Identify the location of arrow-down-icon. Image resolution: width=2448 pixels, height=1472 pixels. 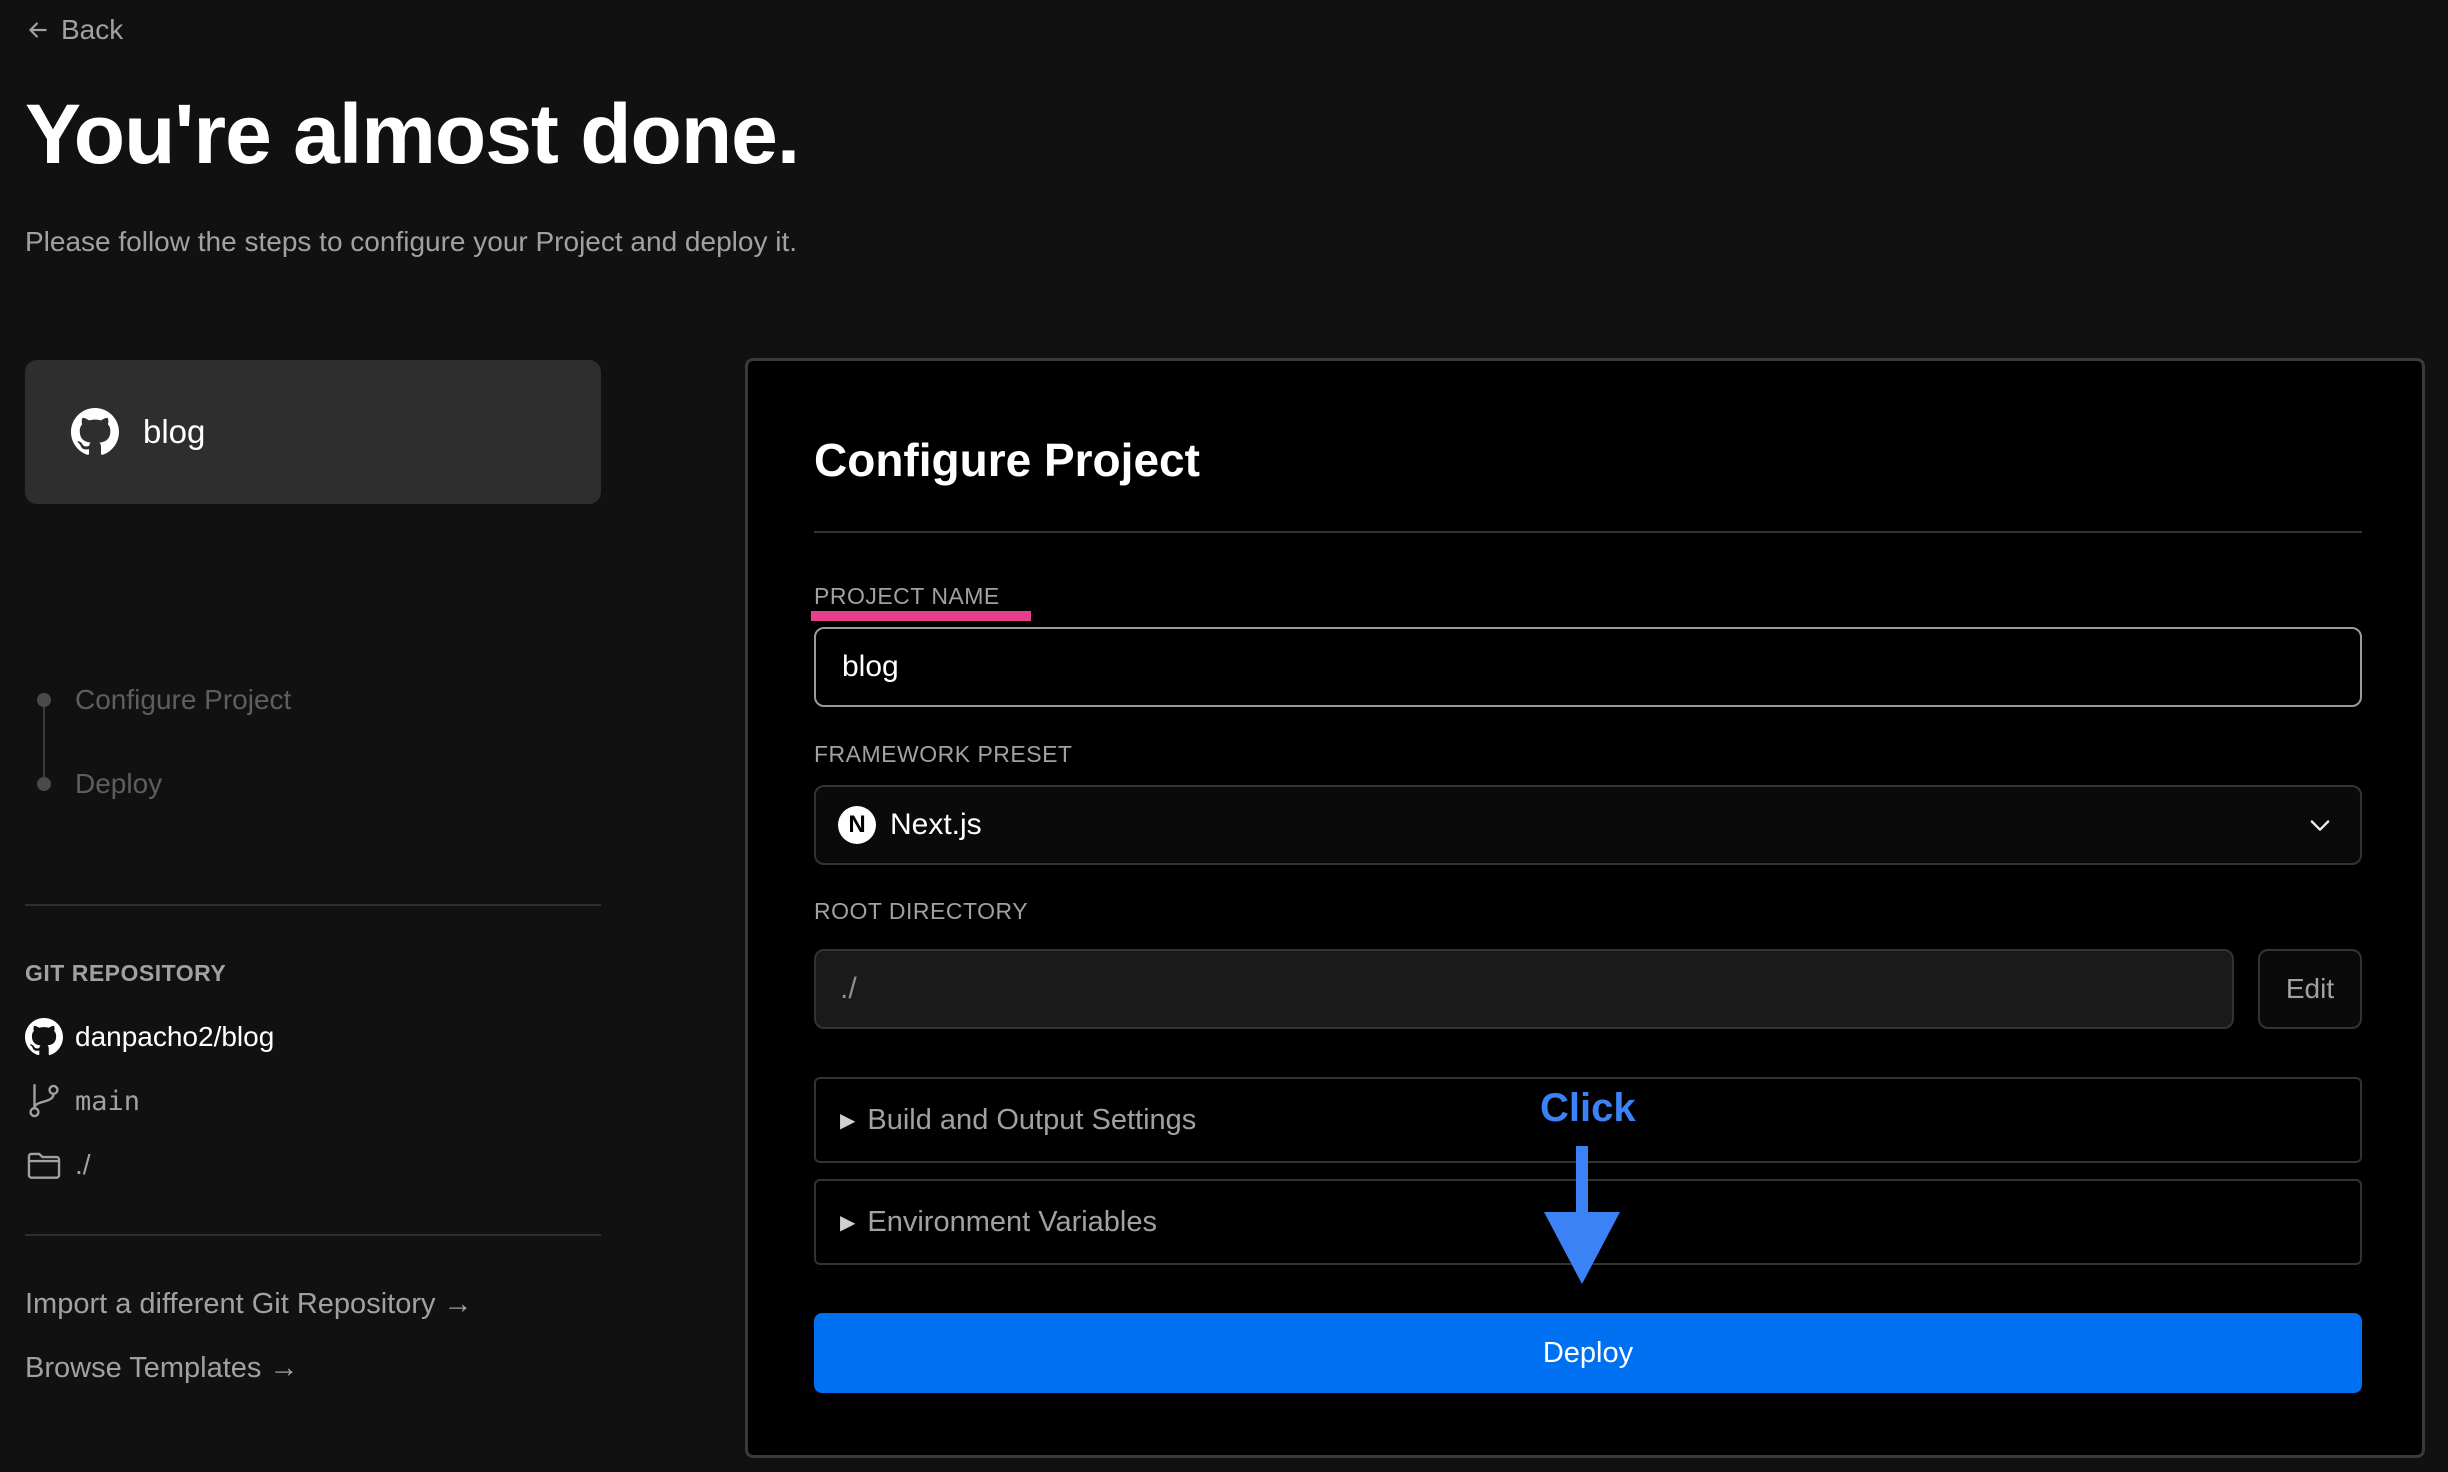
(1582, 1215).